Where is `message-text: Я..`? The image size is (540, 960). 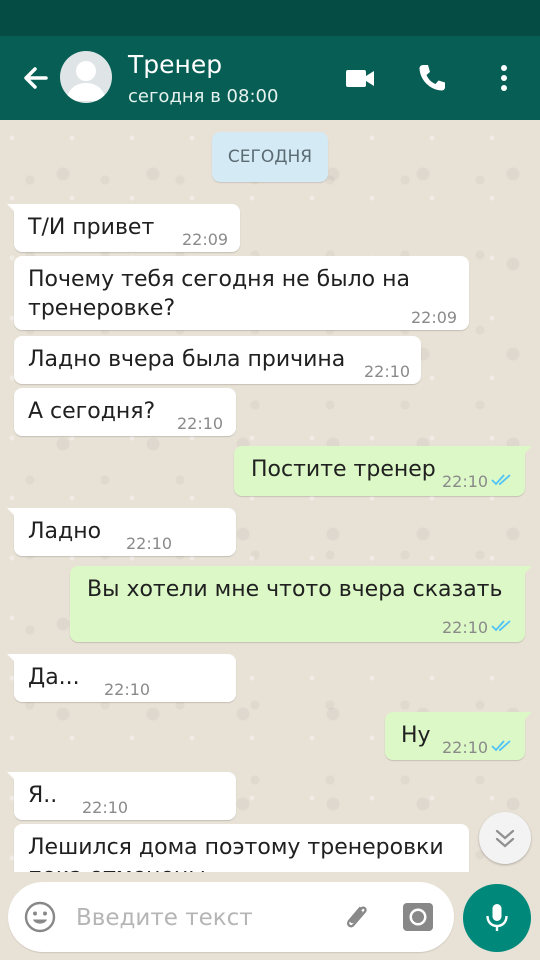 message-text: Я.. is located at coordinates (43, 795).